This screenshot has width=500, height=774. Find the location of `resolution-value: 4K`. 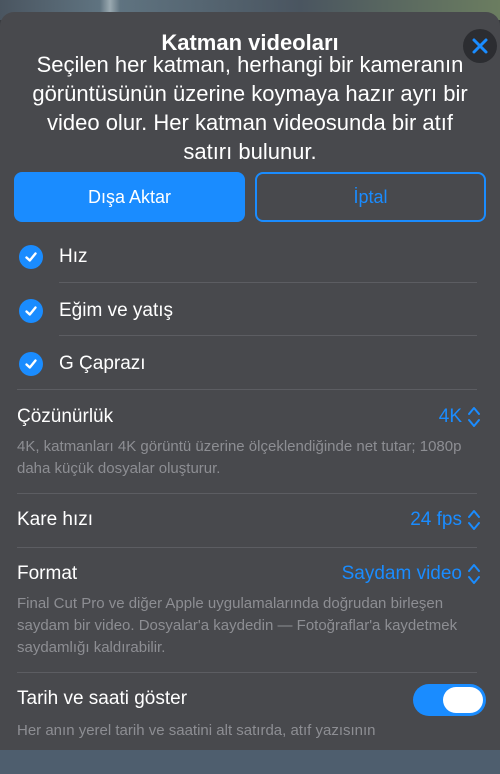

resolution-value: 4K is located at coordinates (450, 416).